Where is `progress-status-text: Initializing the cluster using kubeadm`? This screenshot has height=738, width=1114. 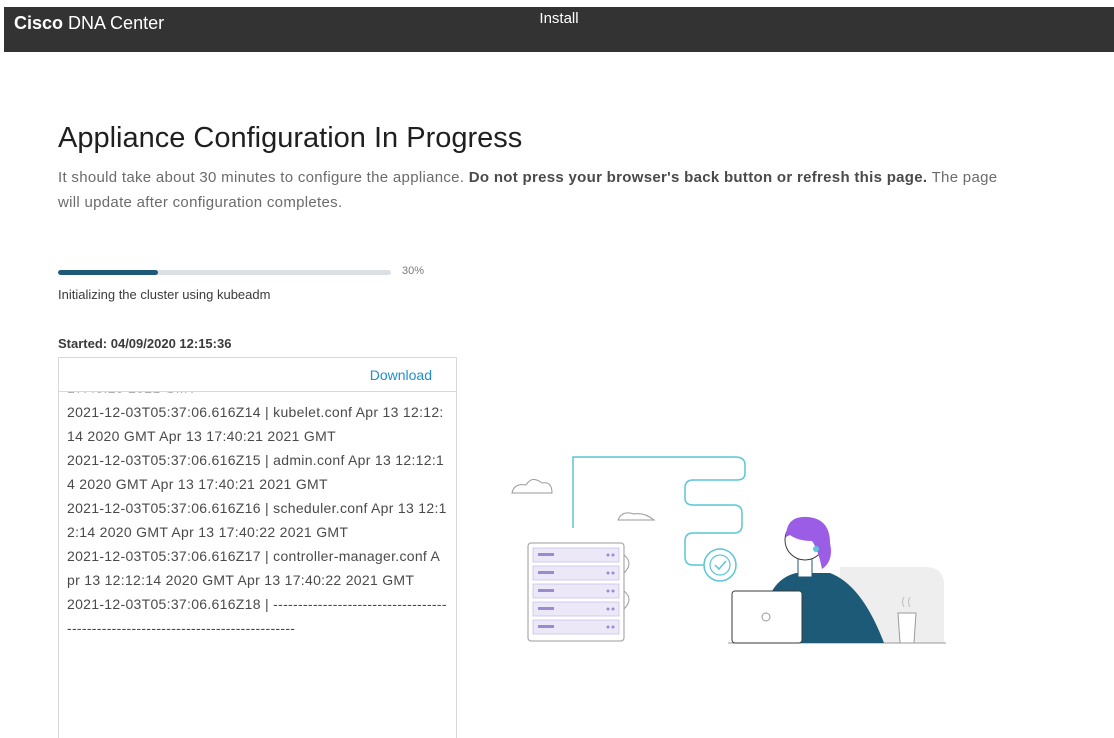 progress-status-text: Initializing the cluster using kubeadm is located at coordinates (164, 294).